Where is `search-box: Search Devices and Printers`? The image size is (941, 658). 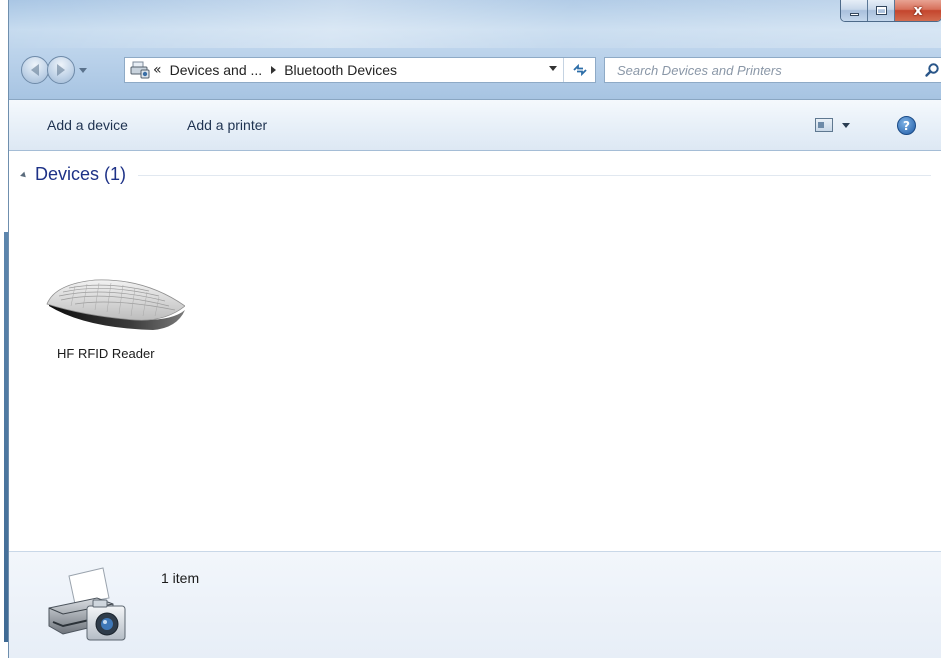 search-box: Search Devices and Printers is located at coordinates (772, 70).